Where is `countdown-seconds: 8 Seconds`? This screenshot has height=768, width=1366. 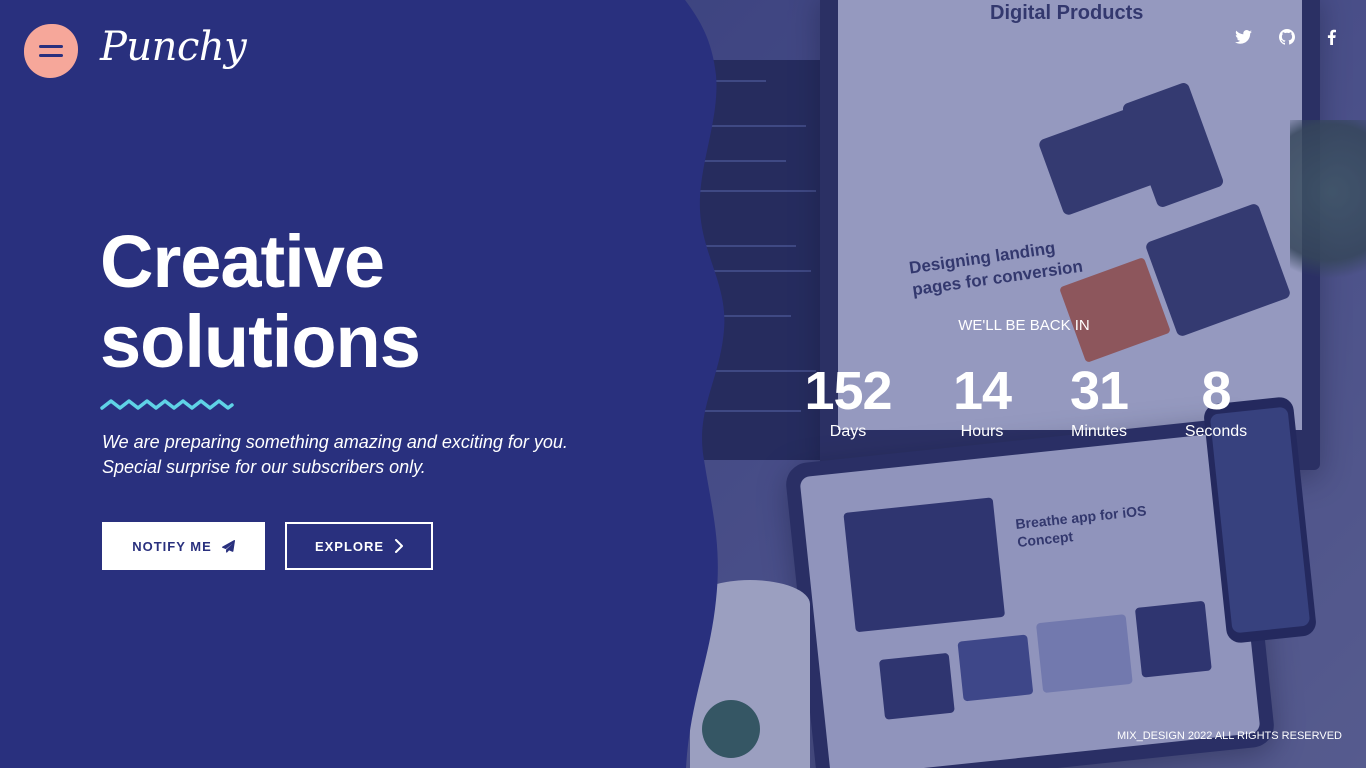 countdown-seconds: 8 Seconds is located at coordinates (1216, 401).